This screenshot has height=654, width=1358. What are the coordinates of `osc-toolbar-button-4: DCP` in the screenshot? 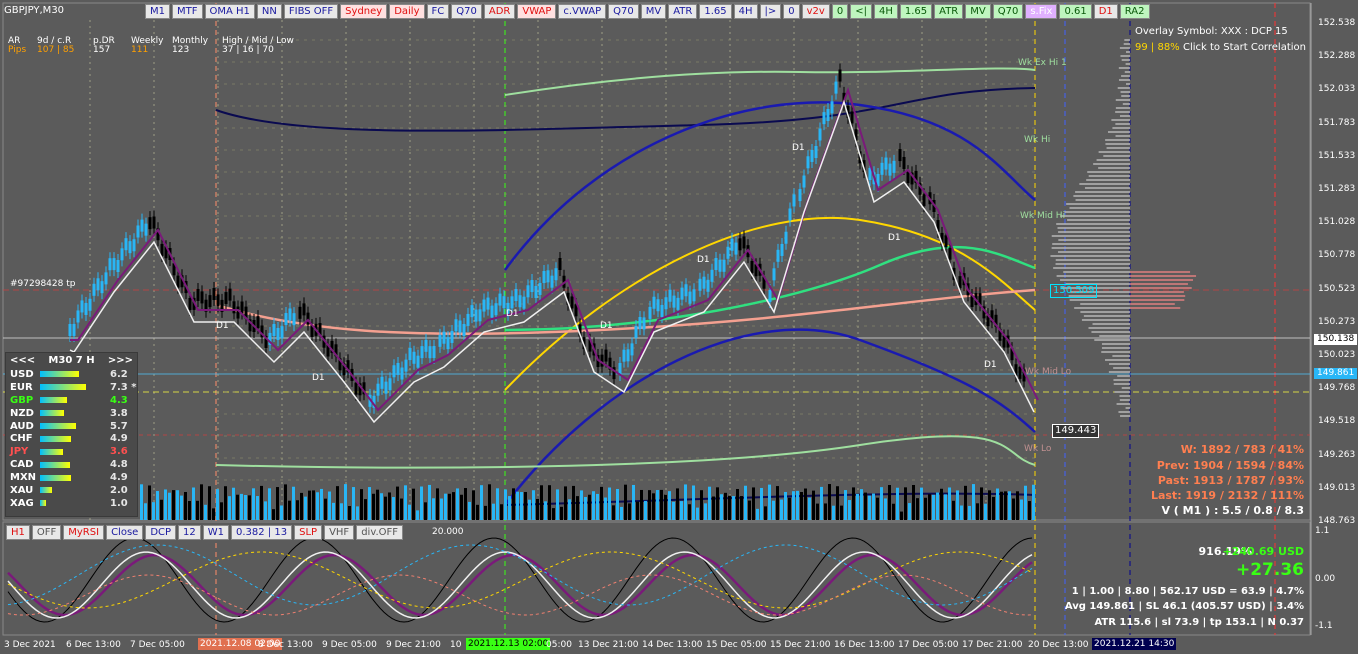 It's located at (161, 532).